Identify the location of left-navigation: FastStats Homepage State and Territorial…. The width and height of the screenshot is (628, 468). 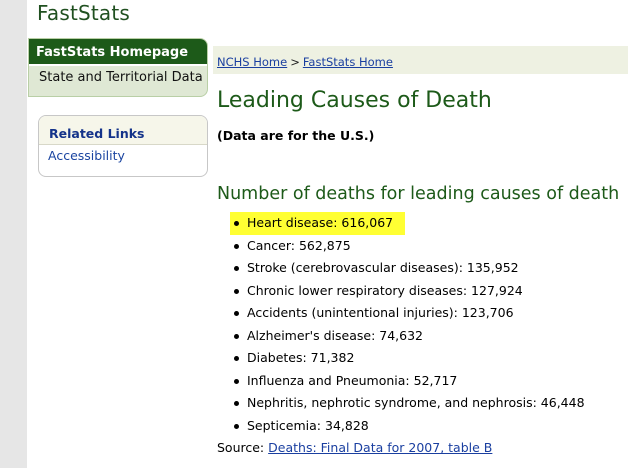
(118, 67).